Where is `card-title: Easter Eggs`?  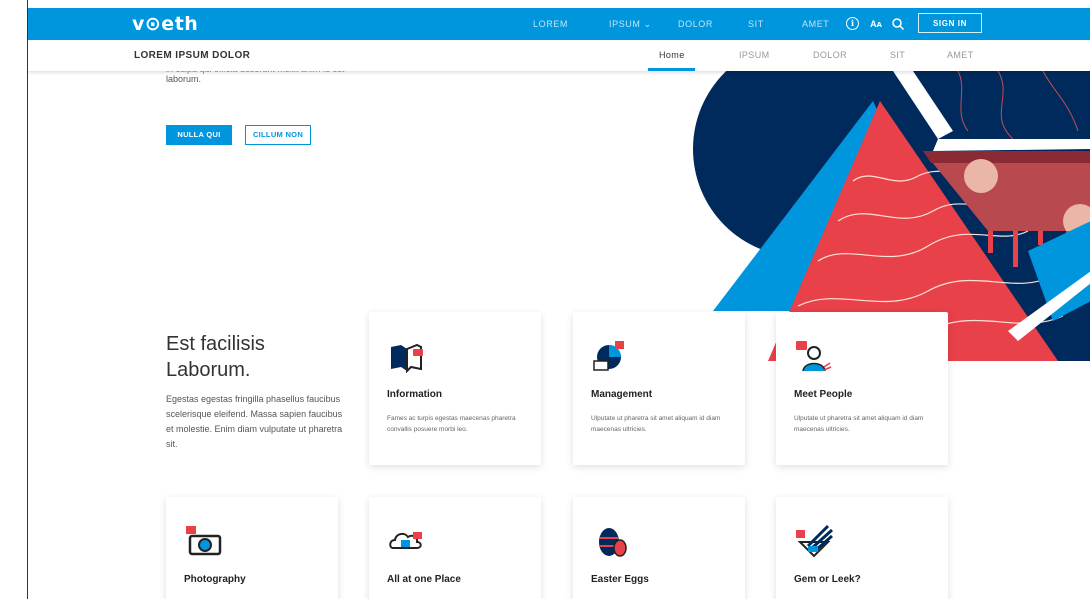 card-title: Easter Eggs is located at coordinates (620, 579).